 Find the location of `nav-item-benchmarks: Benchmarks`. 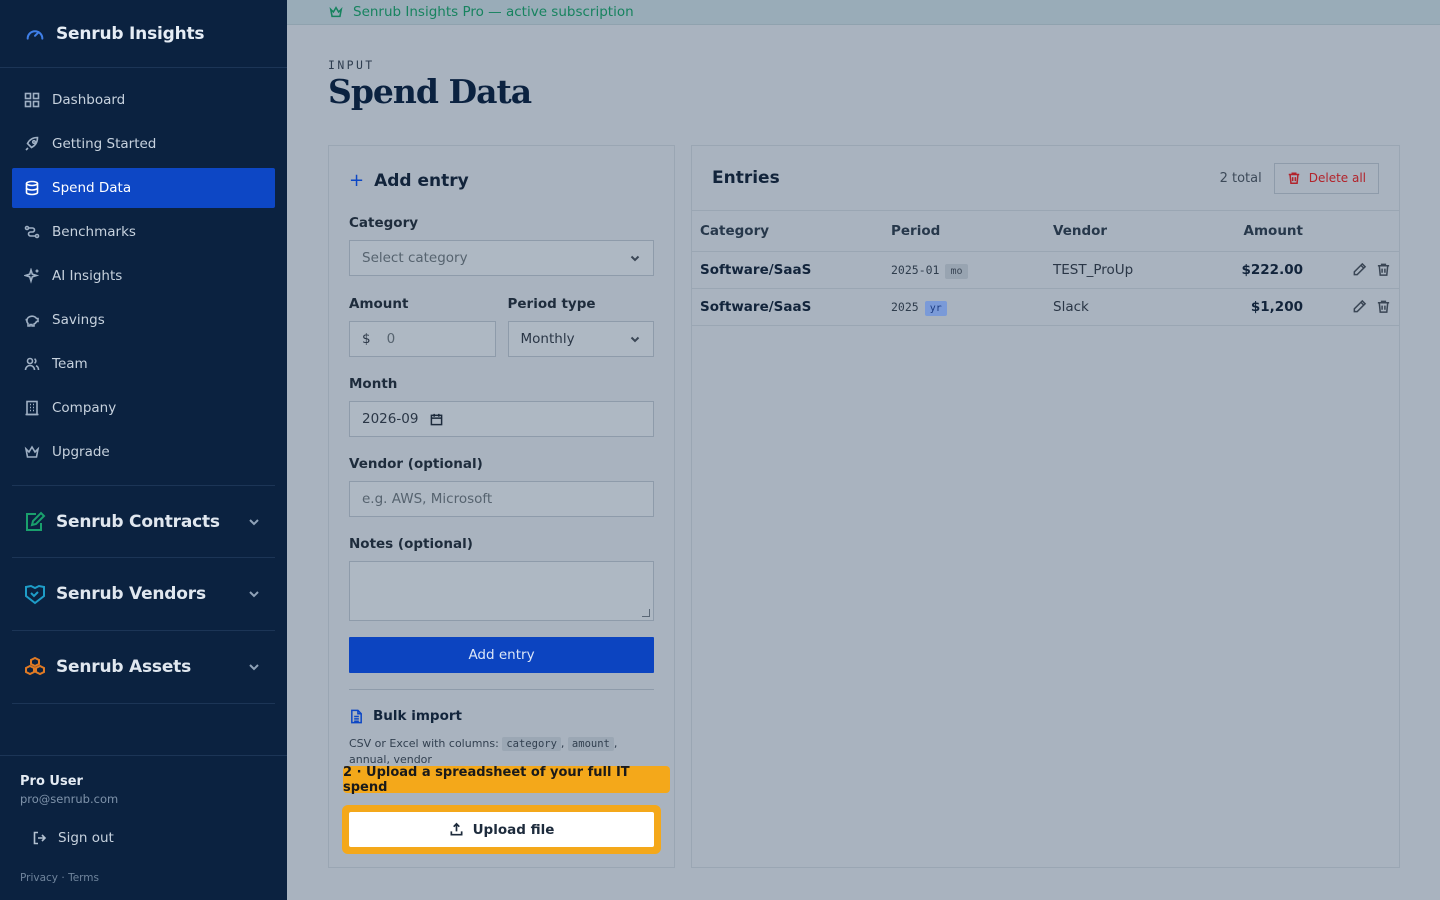

nav-item-benchmarks: Benchmarks is located at coordinates (143, 232).